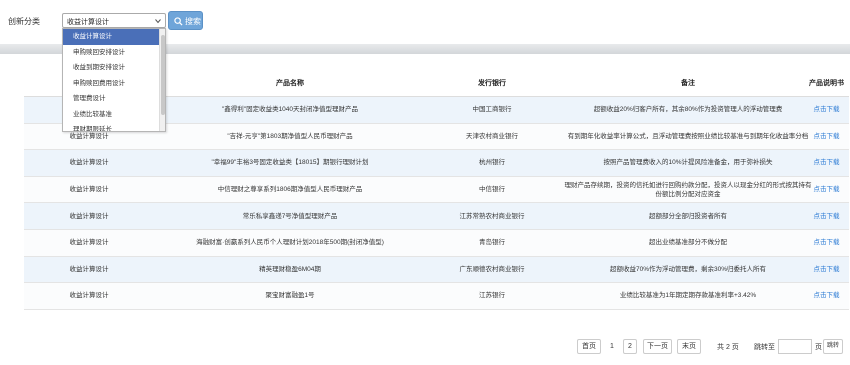 Image resolution: width=850 pixels, height=365 pixels. I want to click on page-unit: 页, so click(818, 347).